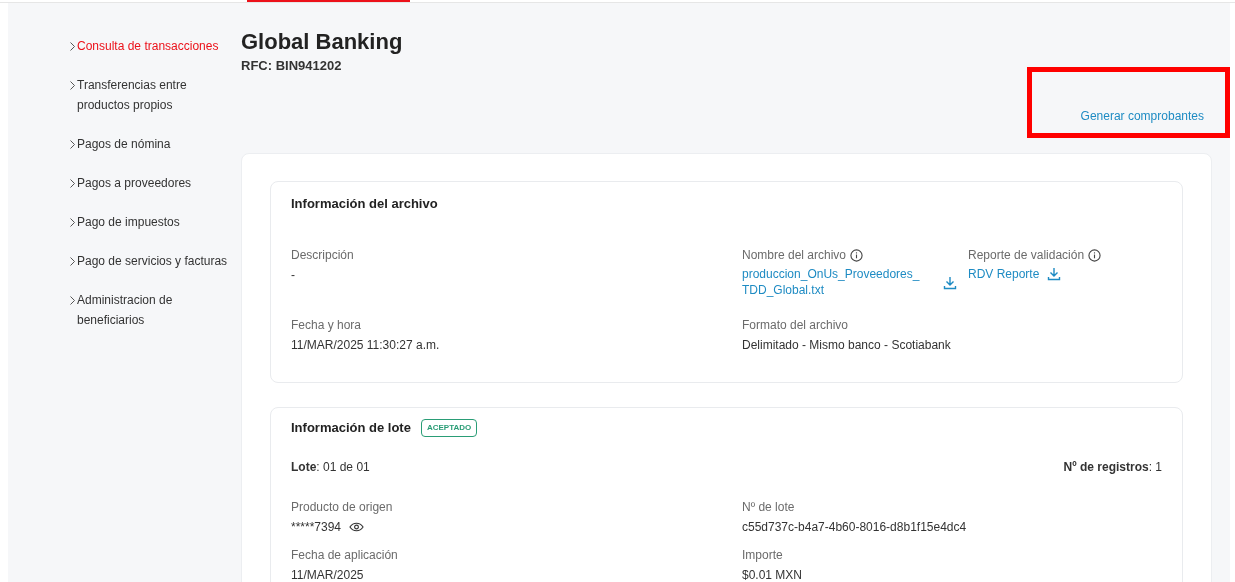 The width and height of the screenshot is (1235, 582). What do you see at coordinates (449, 427) in the screenshot?
I see `status-badge: ACEPTADO` at bounding box center [449, 427].